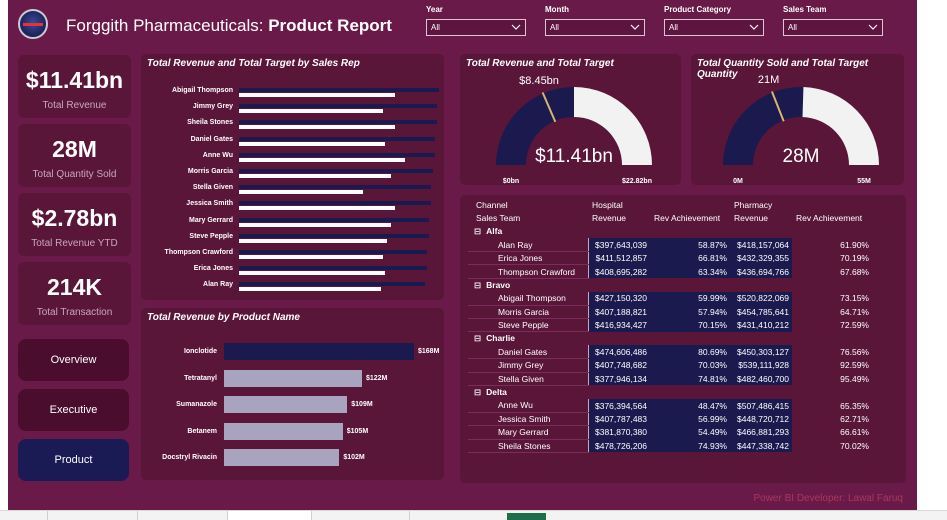 This screenshot has height=520, width=947. Describe the element at coordinates (670, 391) in the screenshot. I see `matrix-group-row: ⊟ Delta` at that location.